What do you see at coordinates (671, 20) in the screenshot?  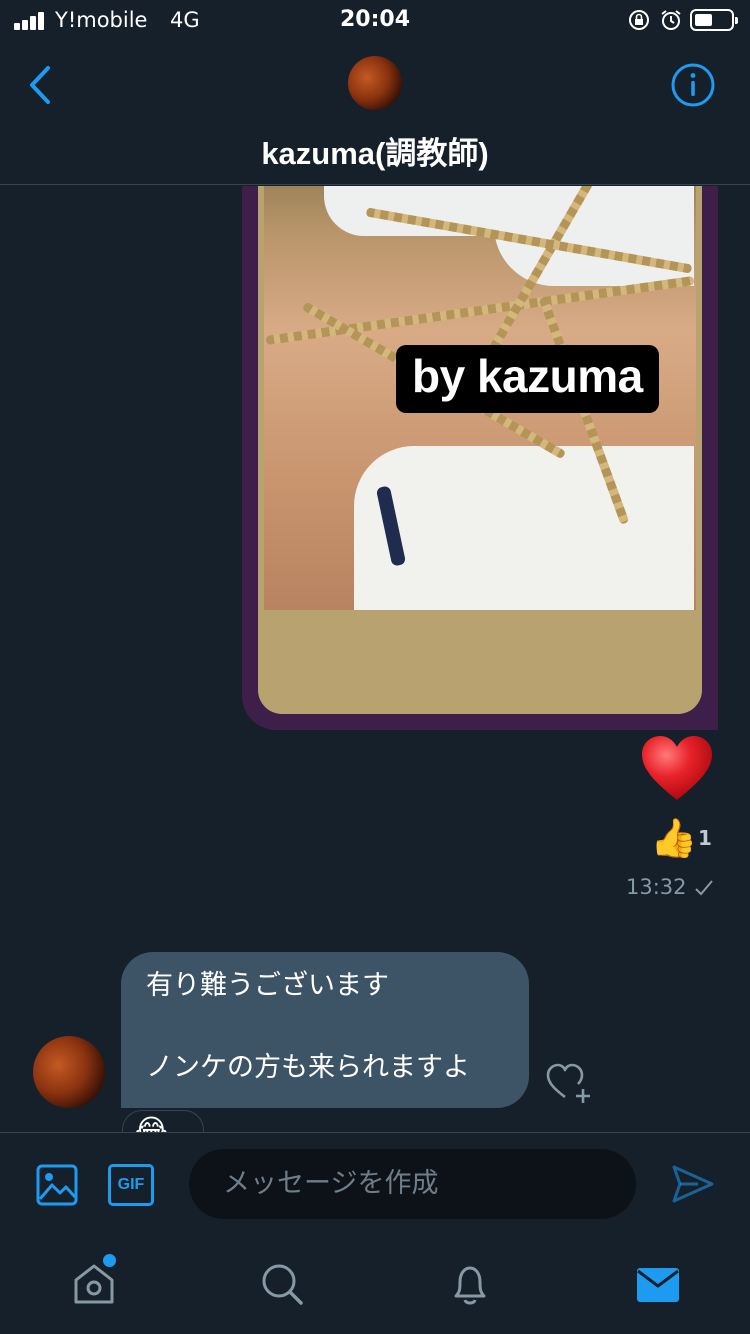 I see `alarm-icon` at bounding box center [671, 20].